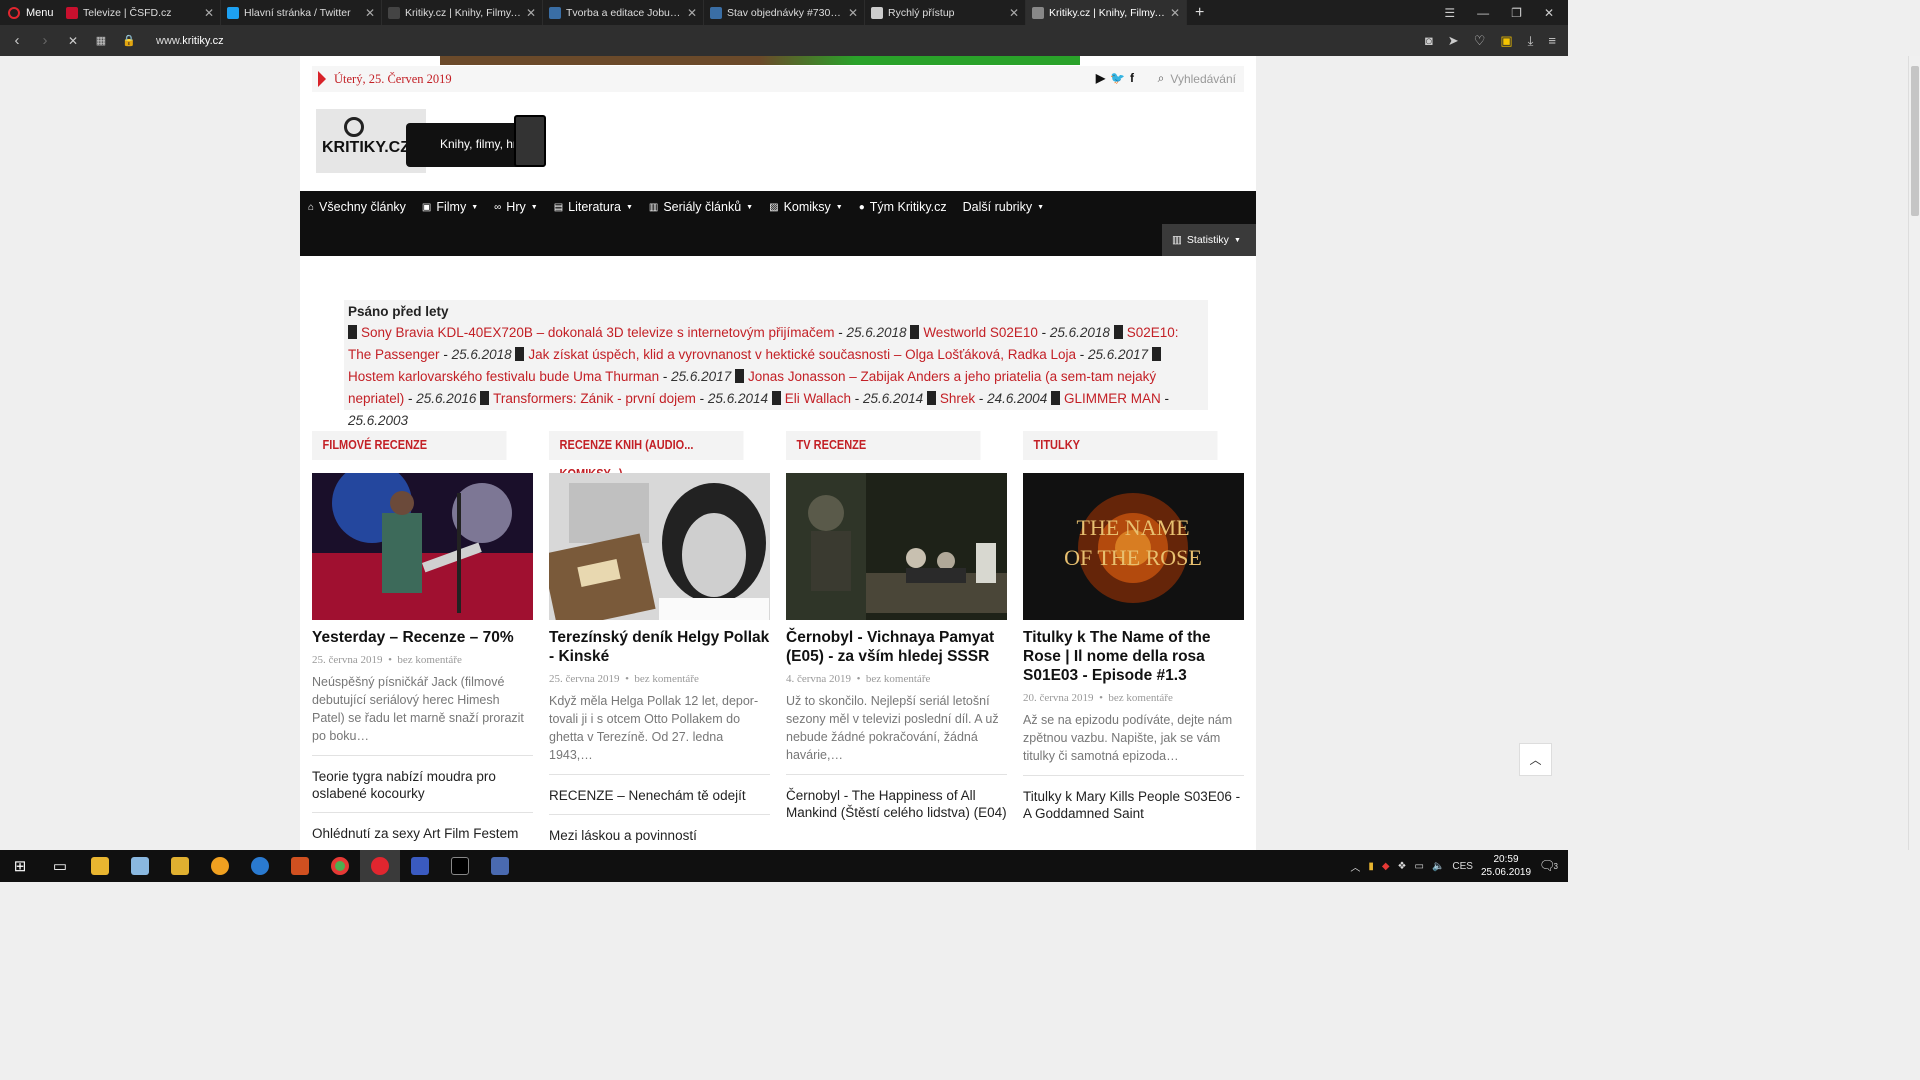 This screenshot has width=1920, height=1080. Describe the element at coordinates (1371, 866) in the screenshot. I see `tray-folder-icon: ▮` at that location.